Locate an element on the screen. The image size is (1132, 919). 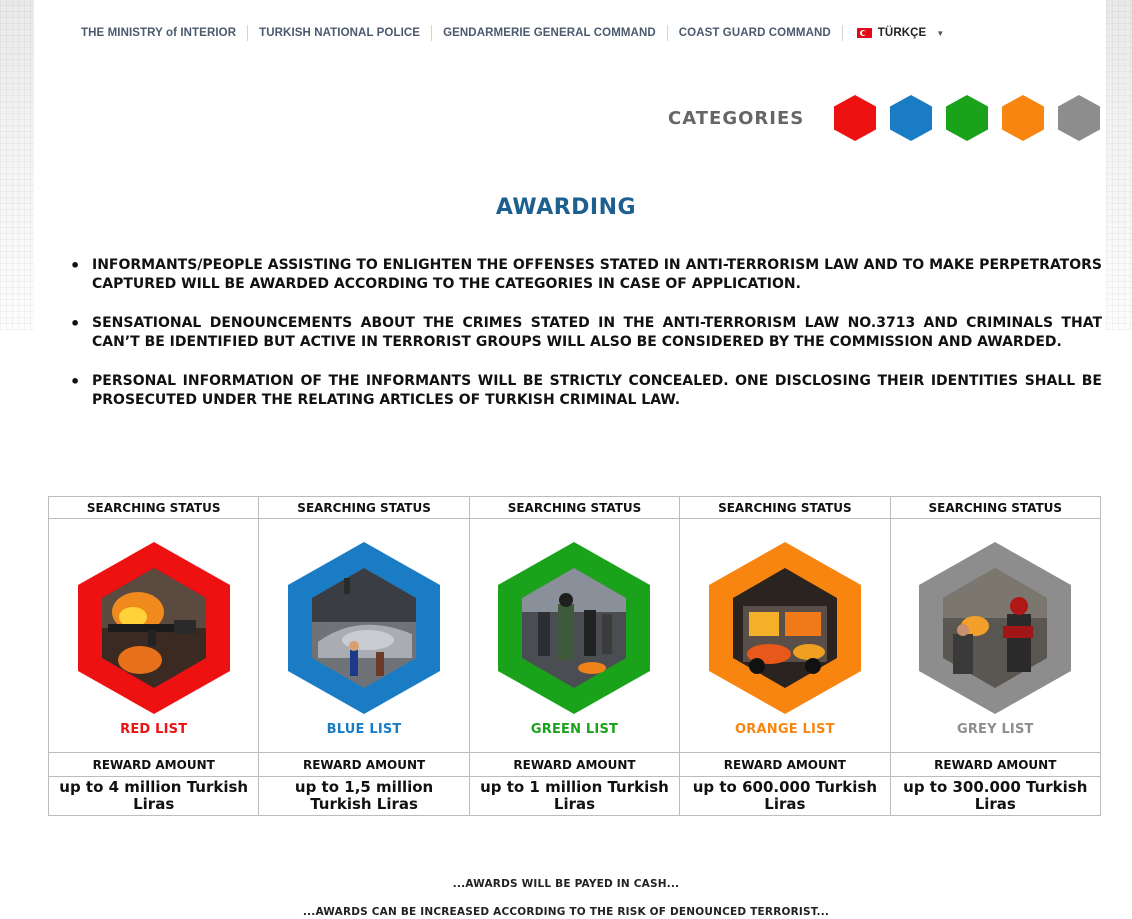
orange-list-cell: ORANGE LIST is located at coordinates (785, 635).